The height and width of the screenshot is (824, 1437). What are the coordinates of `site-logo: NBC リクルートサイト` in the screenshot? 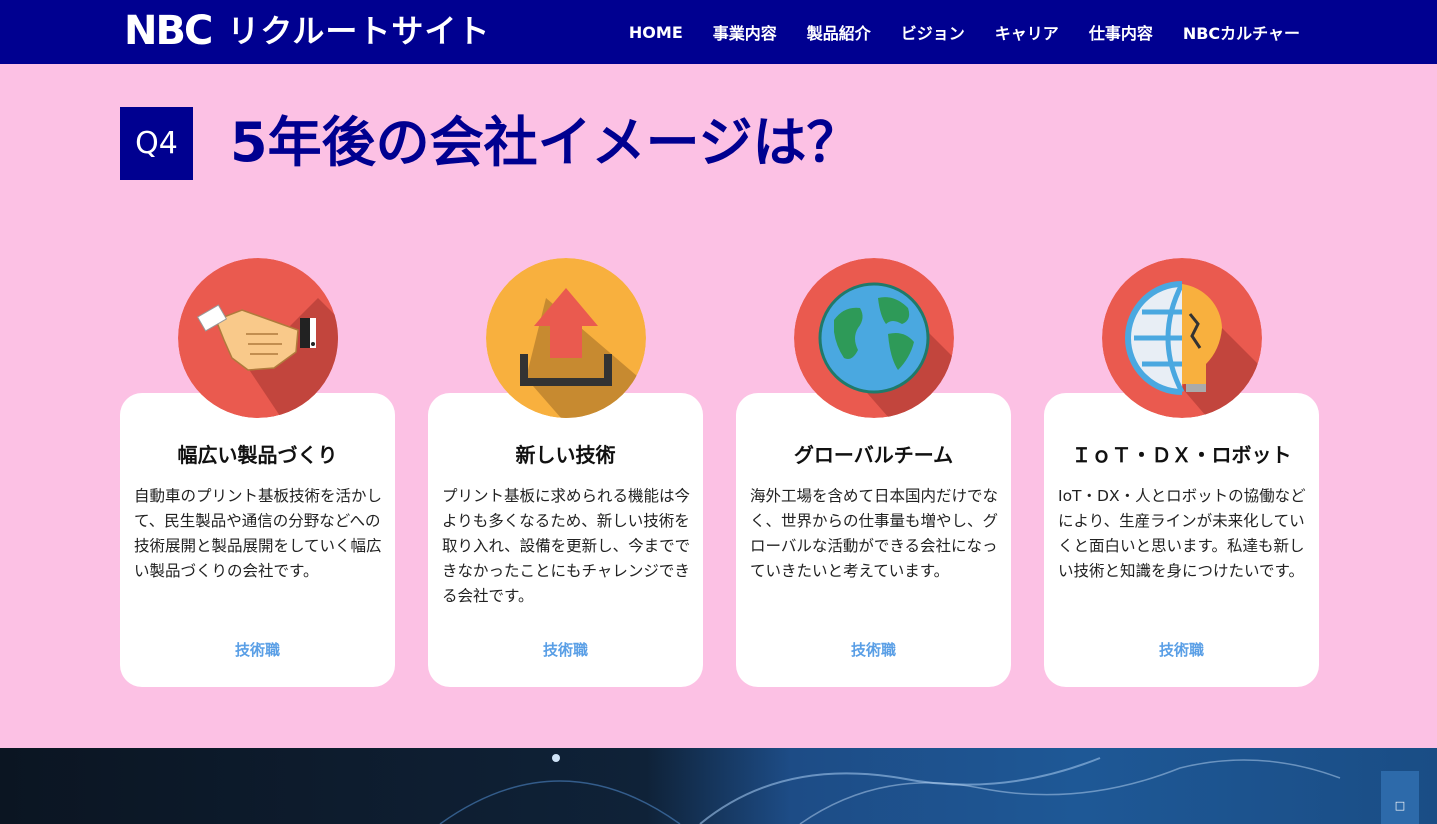 It's located at (307, 31).